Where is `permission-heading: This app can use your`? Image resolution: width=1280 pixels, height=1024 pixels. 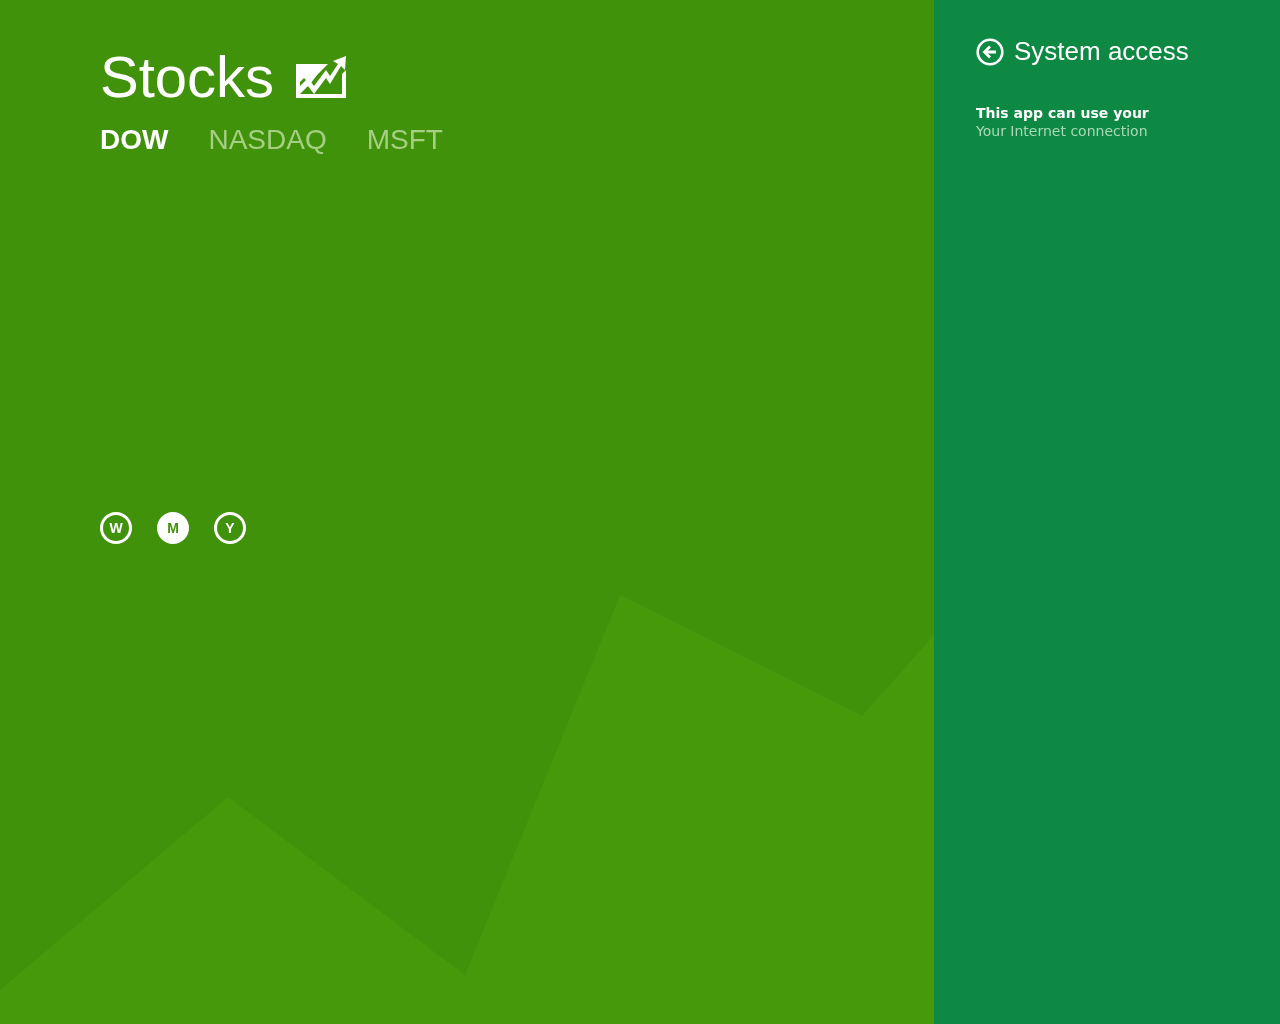 permission-heading: This app can use your is located at coordinates (1063, 113).